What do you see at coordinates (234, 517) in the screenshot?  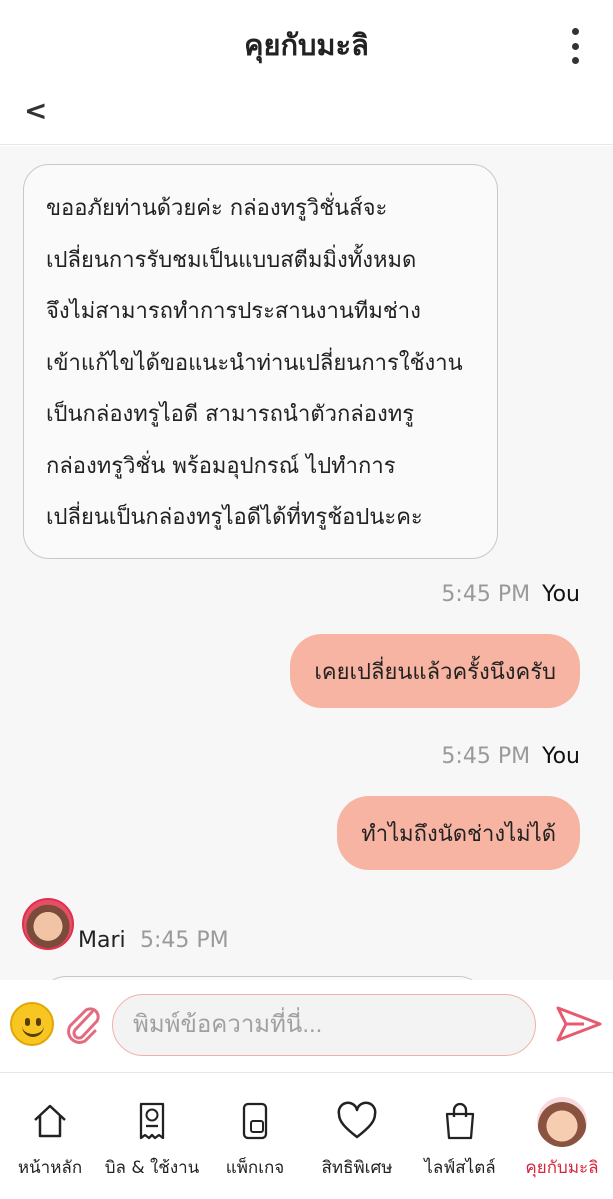 I see `message-line: เปลี่ยนเป็นกล่องทรูไอดีได้ที่ทรูช้อปนะคะ` at bounding box center [234, 517].